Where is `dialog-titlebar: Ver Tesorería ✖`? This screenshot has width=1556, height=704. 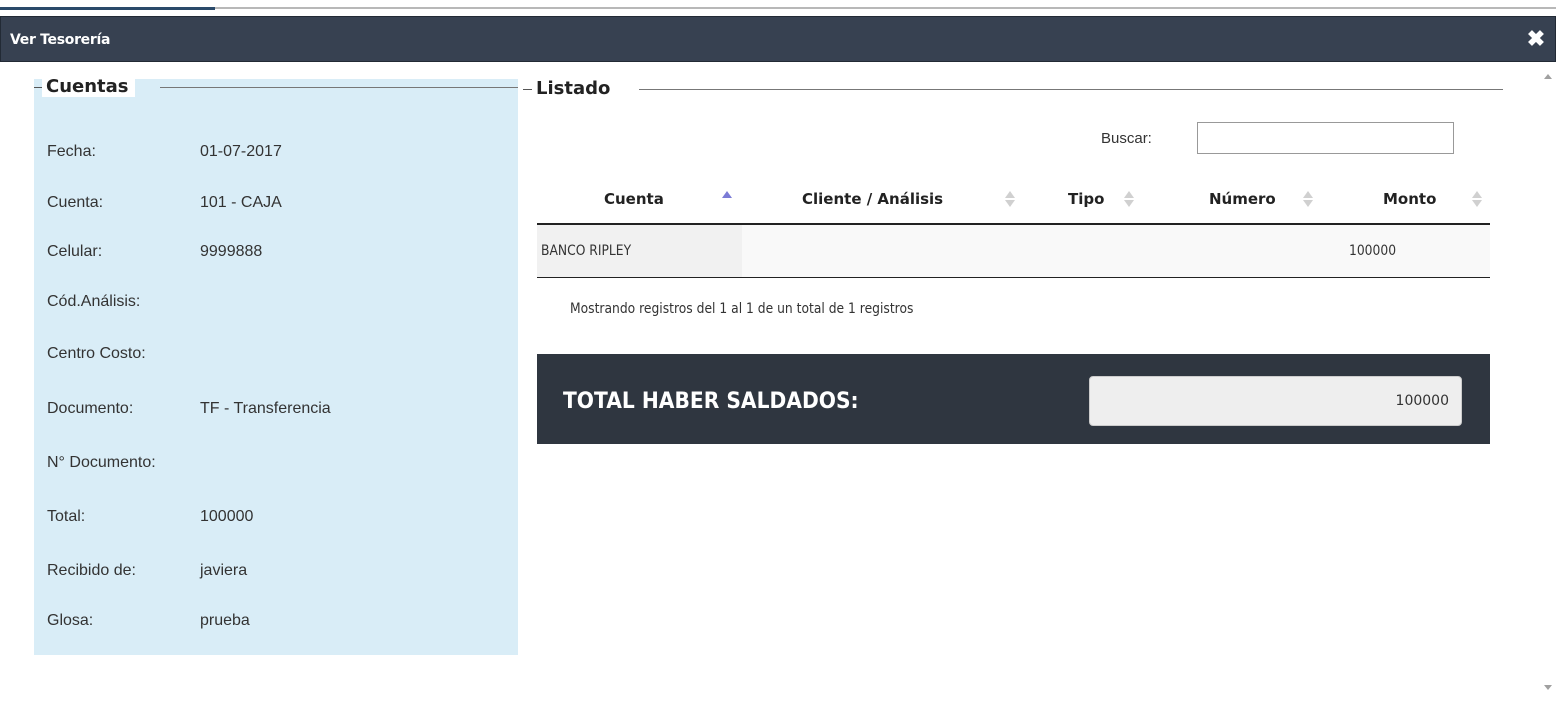 dialog-titlebar: Ver Tesorería ✖ is located at coordinates (778, 39).